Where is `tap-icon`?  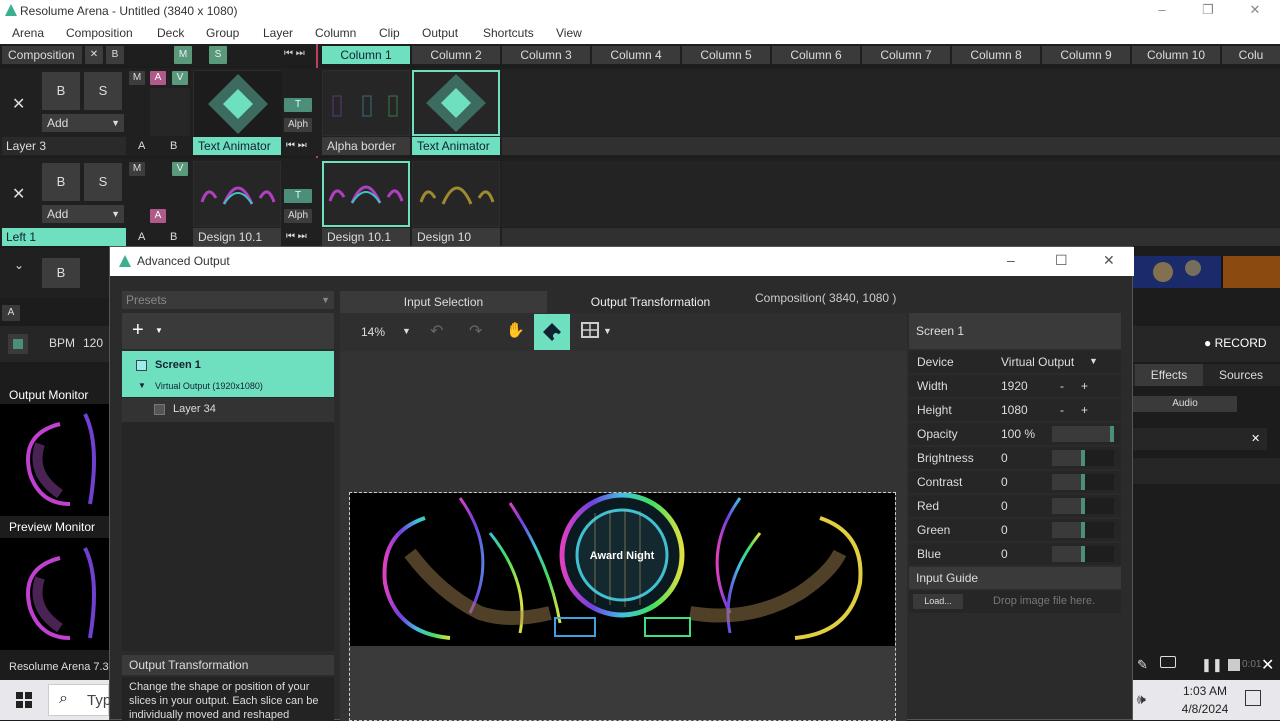
tap-icon is located at coordinates (18, 344).